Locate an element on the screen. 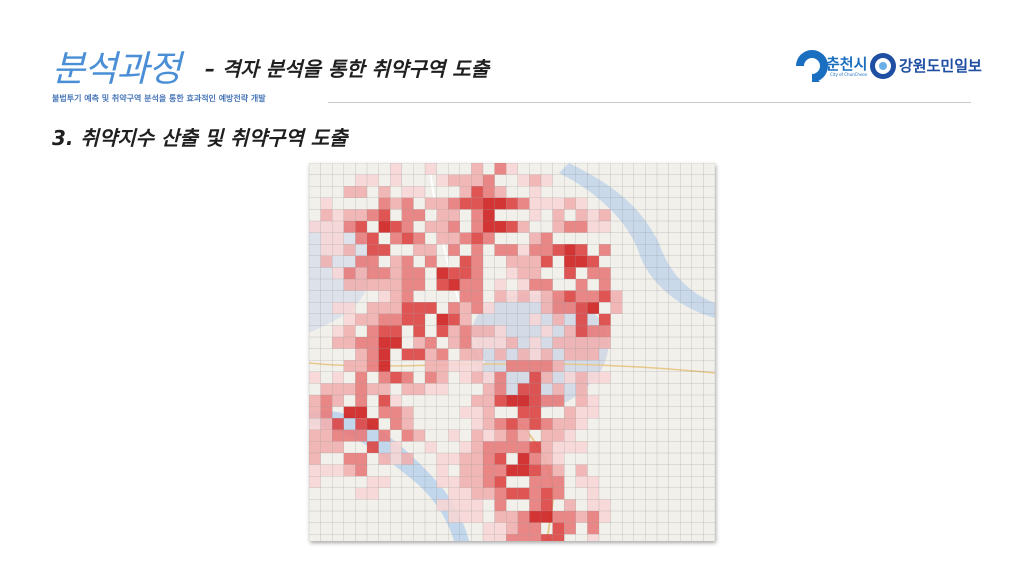  newspaper-name: 강원도민일보 is located at coordinates (940, 66).